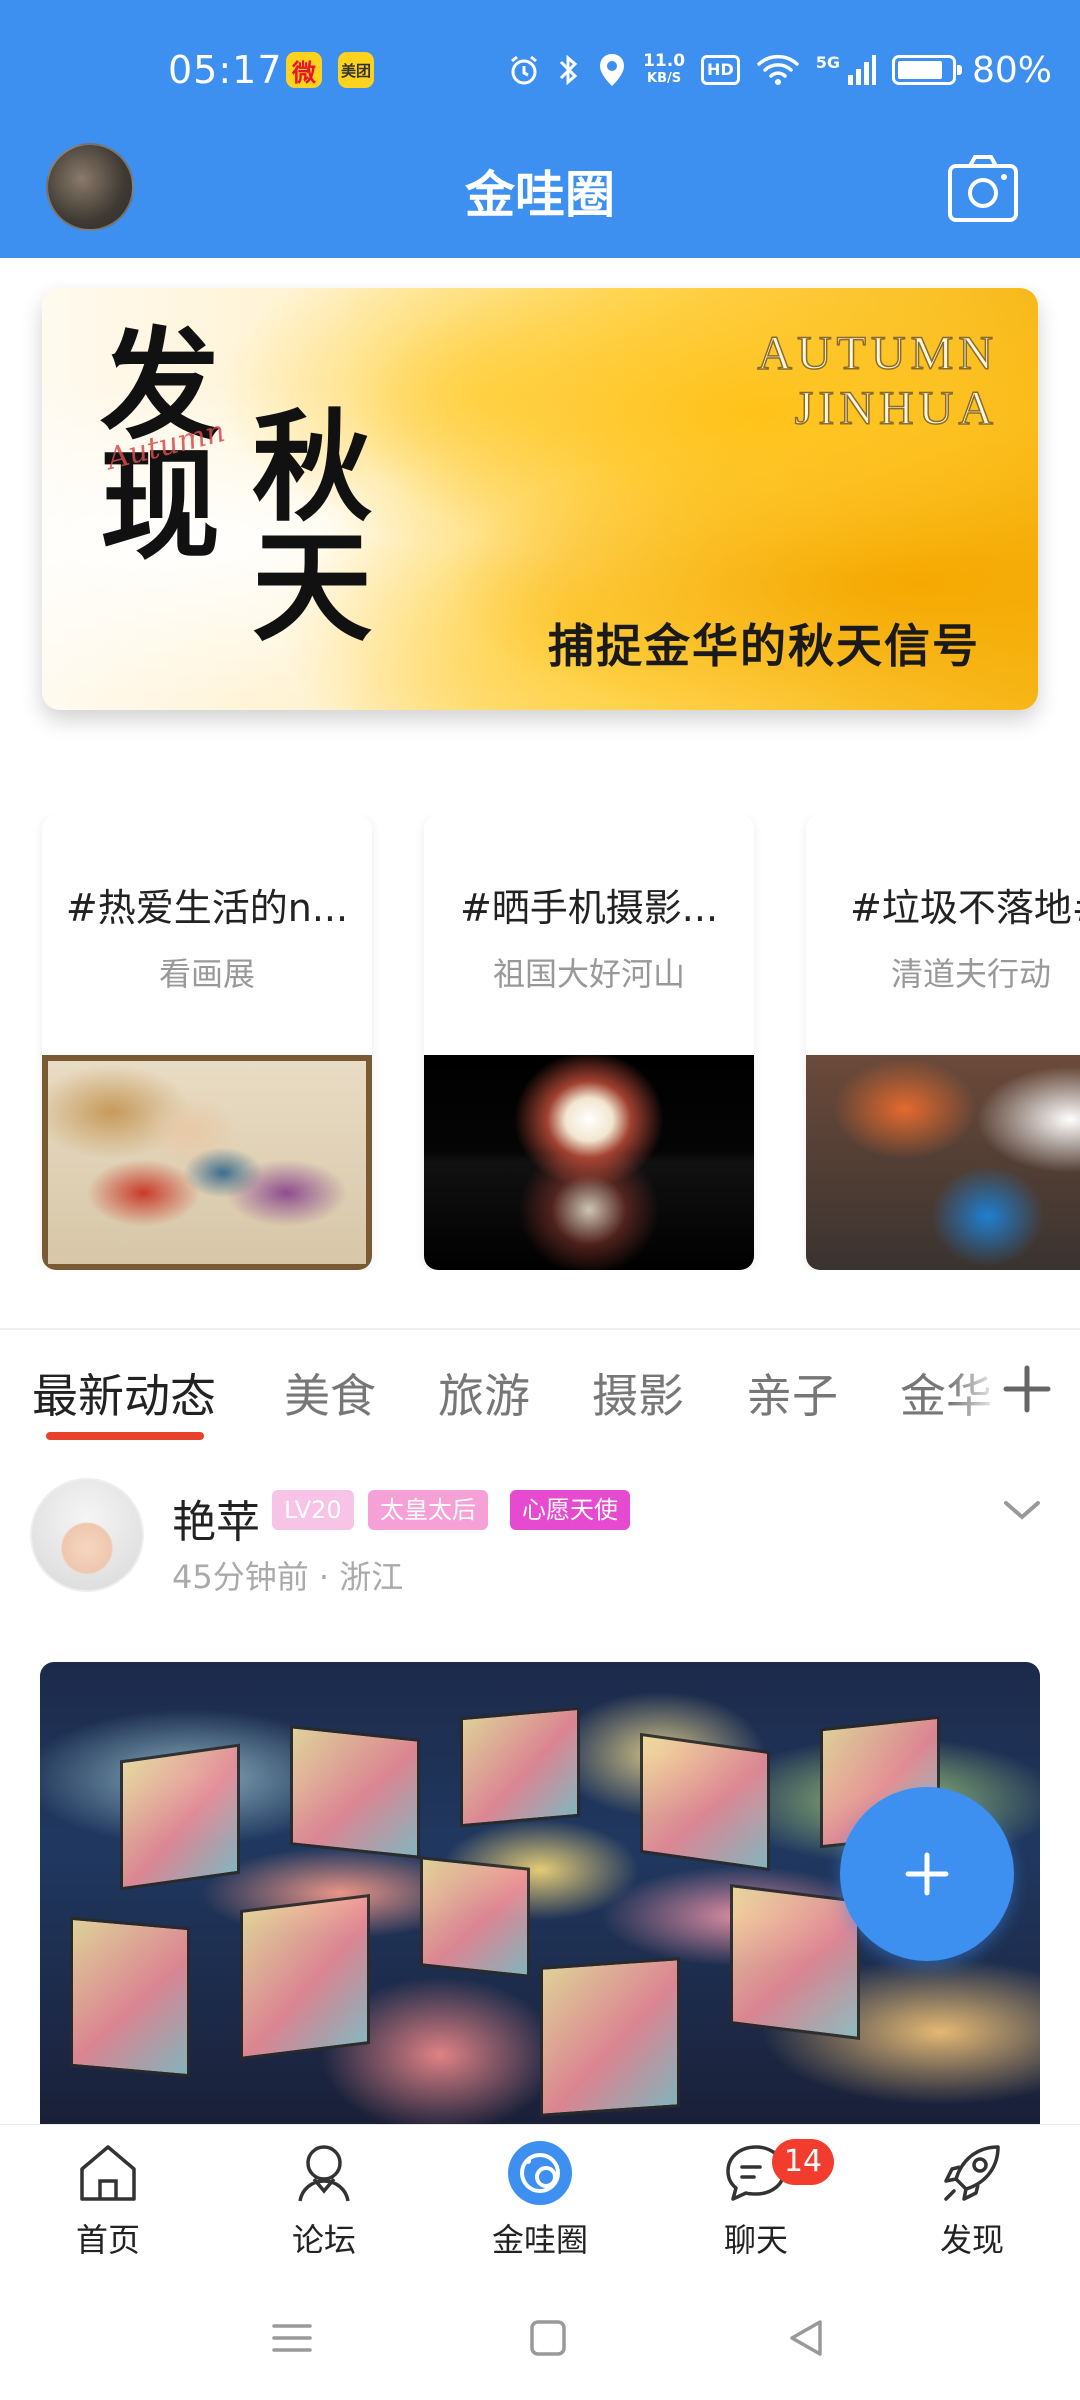  What do you see at coordinates (1011, 70) in the screenshot?
I see `battery-percent: 80%` at bounding box center [1011, 70].